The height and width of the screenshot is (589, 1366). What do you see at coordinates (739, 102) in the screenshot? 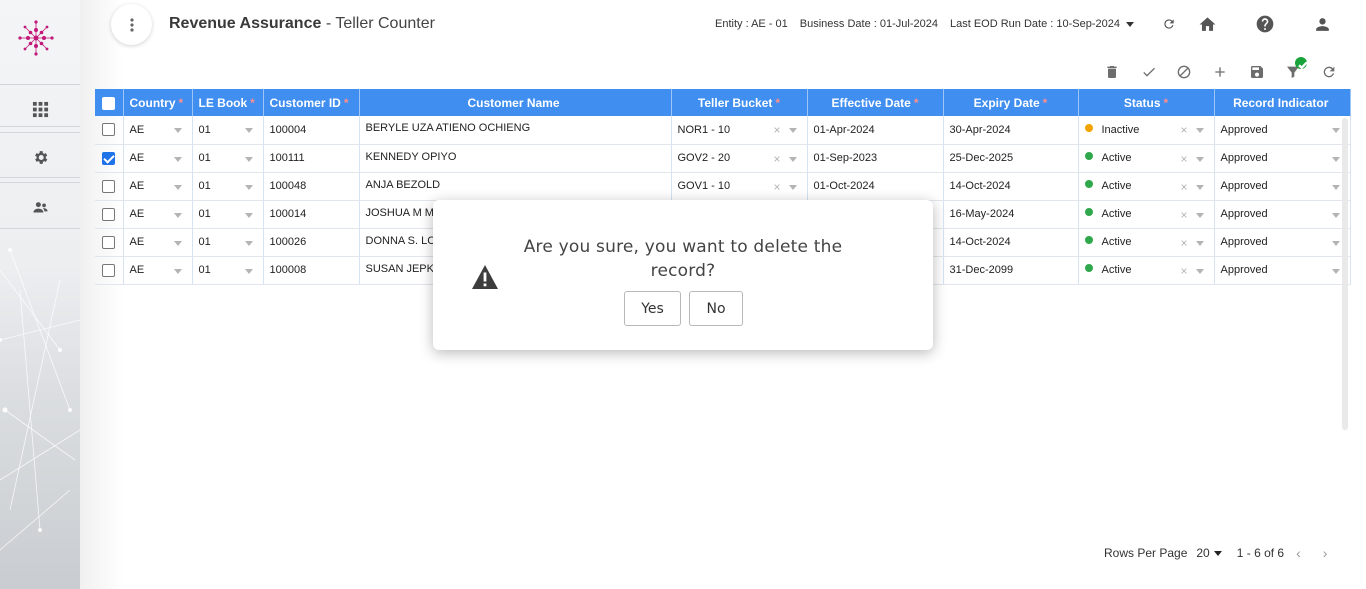
I see `column-teller-bucket: Teller Bucket *` at bounding box center [739, 102].